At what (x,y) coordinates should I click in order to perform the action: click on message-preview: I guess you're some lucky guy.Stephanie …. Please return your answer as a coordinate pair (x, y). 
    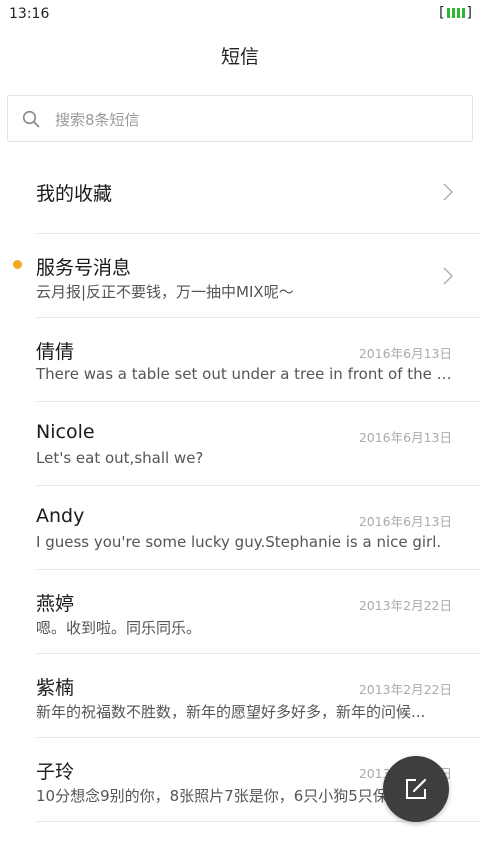
    Looking at the image, I should click on (239, 542).